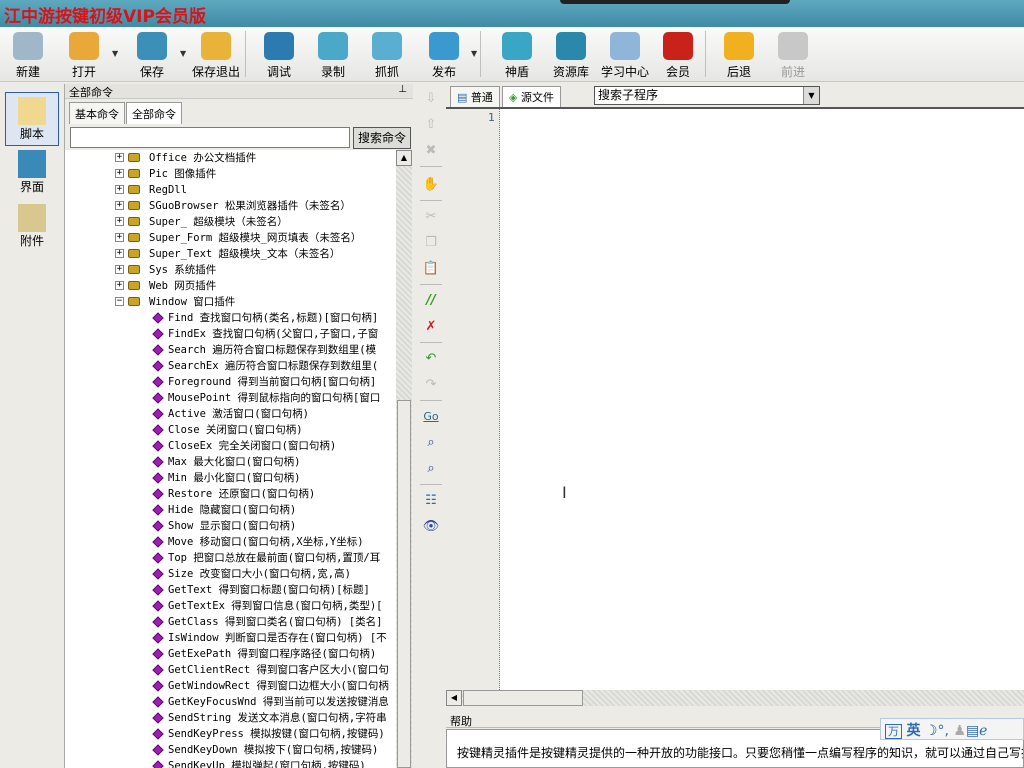  What do you see at coordinates (119, 301) in the screenshot?
I see `collapse-icon: −` at bounding box center [119, 301].